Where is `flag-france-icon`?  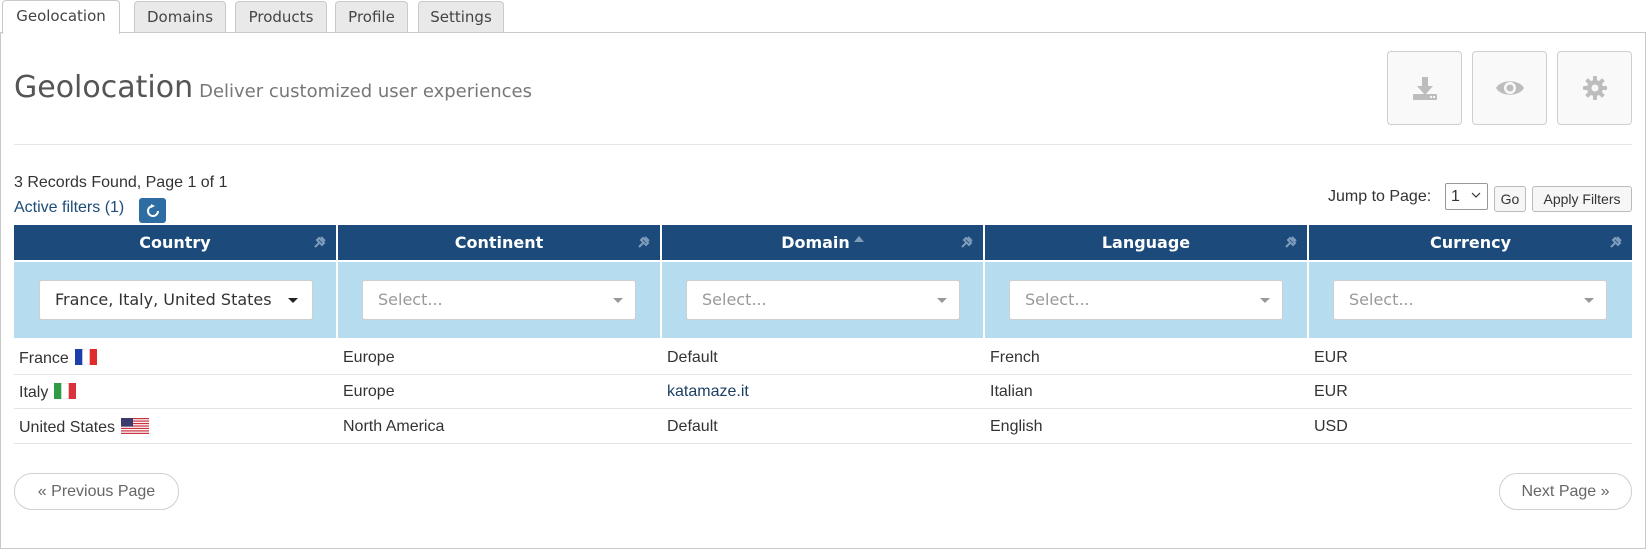
flag-france-icon is located at coordinates (85, 357).